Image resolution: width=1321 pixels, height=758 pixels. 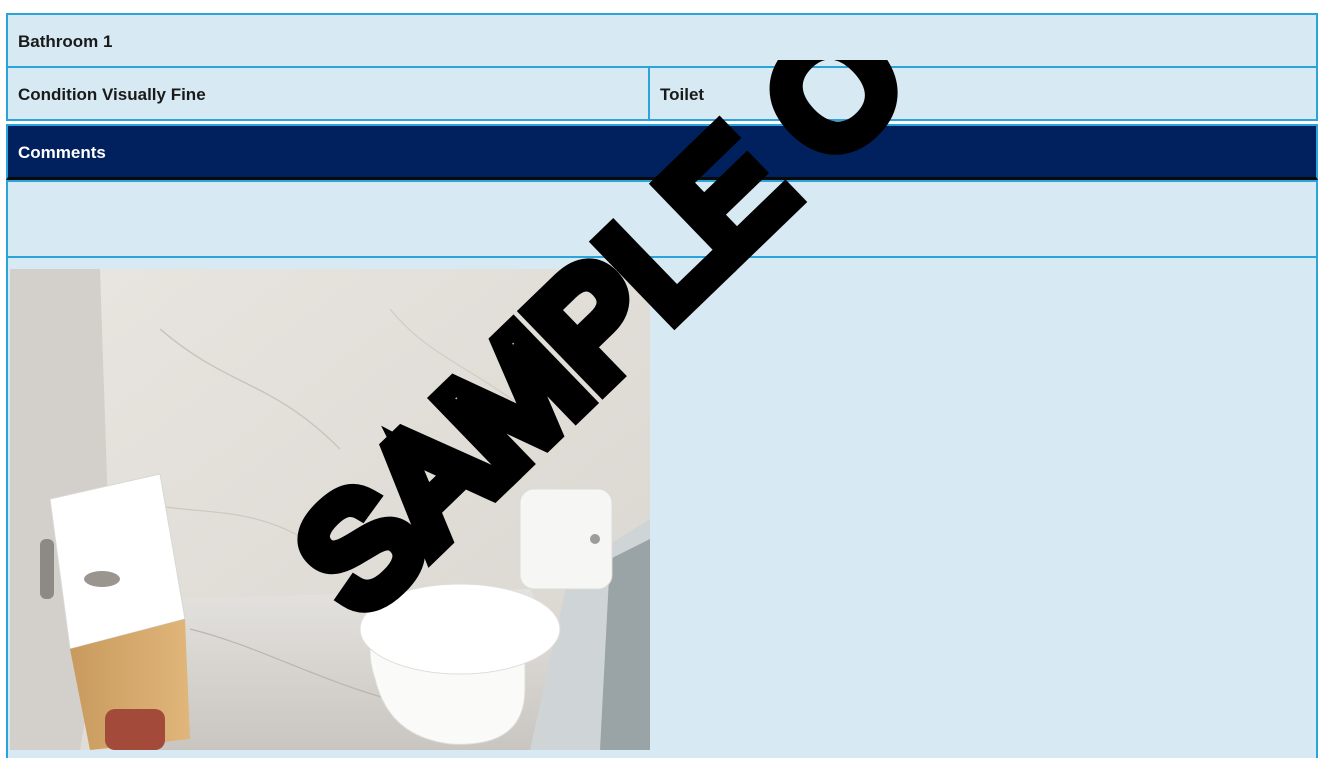 I want to click on condition-label: Condition Visually Fine, so click(x=112, y=94).